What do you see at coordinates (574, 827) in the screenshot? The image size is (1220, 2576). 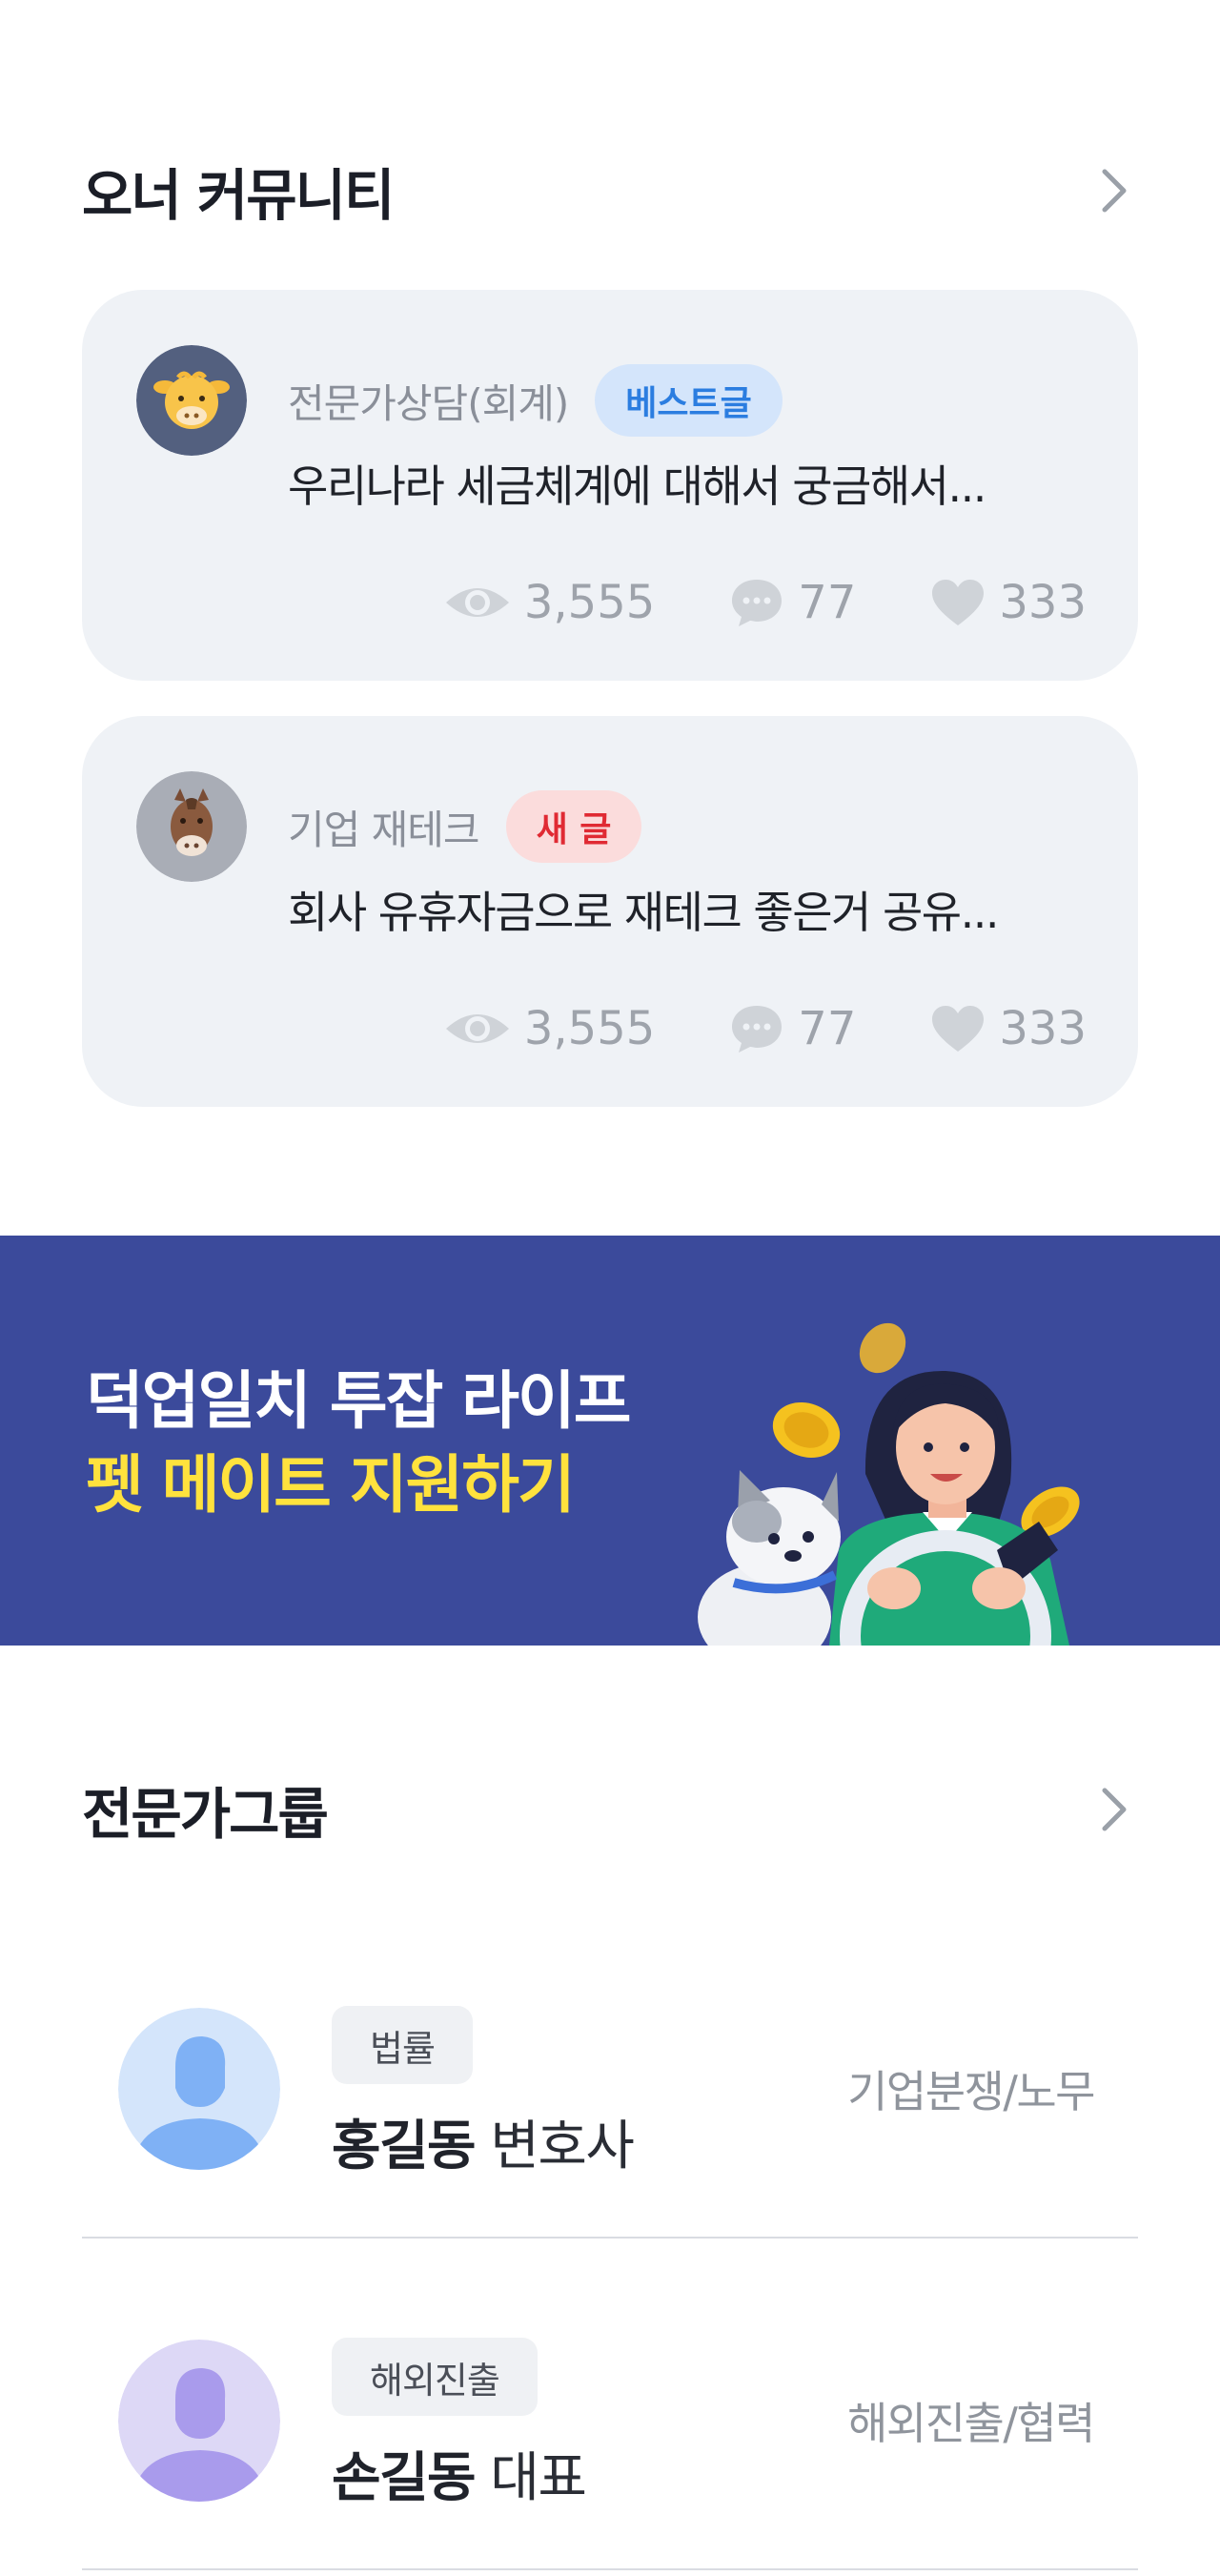 I see `new-post-badge: 새 글` at bounding box center [574, 827].